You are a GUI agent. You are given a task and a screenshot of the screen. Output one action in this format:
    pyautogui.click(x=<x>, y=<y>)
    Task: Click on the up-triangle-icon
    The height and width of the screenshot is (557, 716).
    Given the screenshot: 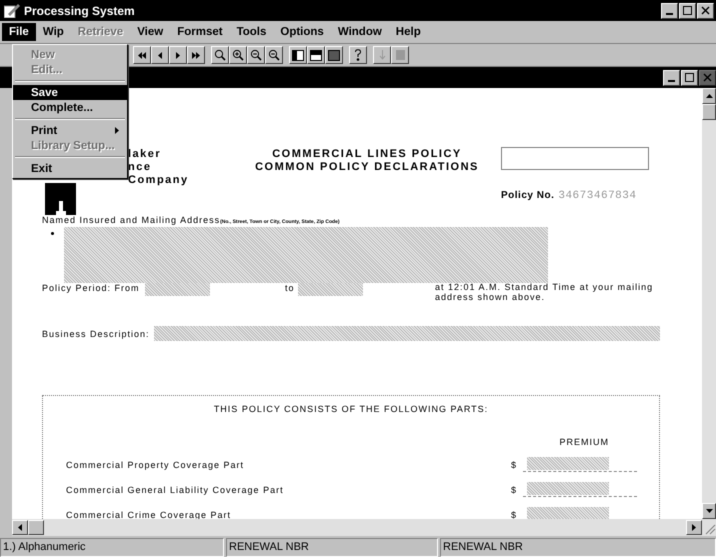 What is the action you would take?
    pyautogui.click(x=709, y=96)
    